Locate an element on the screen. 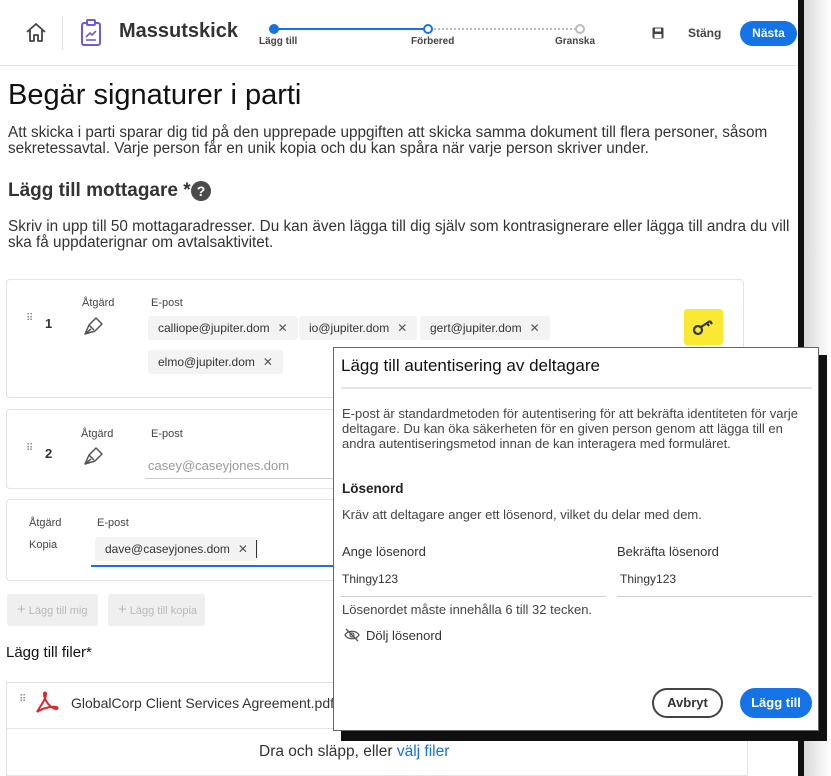 Image resolution: width=831 pixels, height=776 pixels. step-track-todo is located at coordinates (505, 29).